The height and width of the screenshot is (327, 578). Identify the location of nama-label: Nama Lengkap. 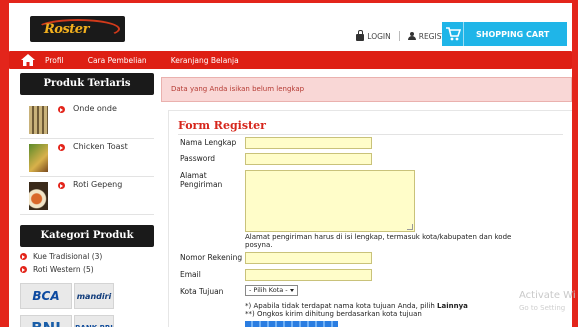
(208, 142).